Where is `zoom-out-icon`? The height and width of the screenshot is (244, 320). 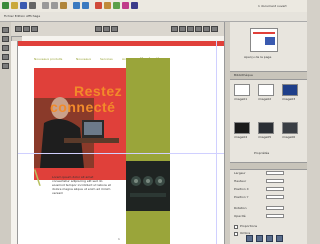 zoom-out-icon is located at coordinates (182, 29).